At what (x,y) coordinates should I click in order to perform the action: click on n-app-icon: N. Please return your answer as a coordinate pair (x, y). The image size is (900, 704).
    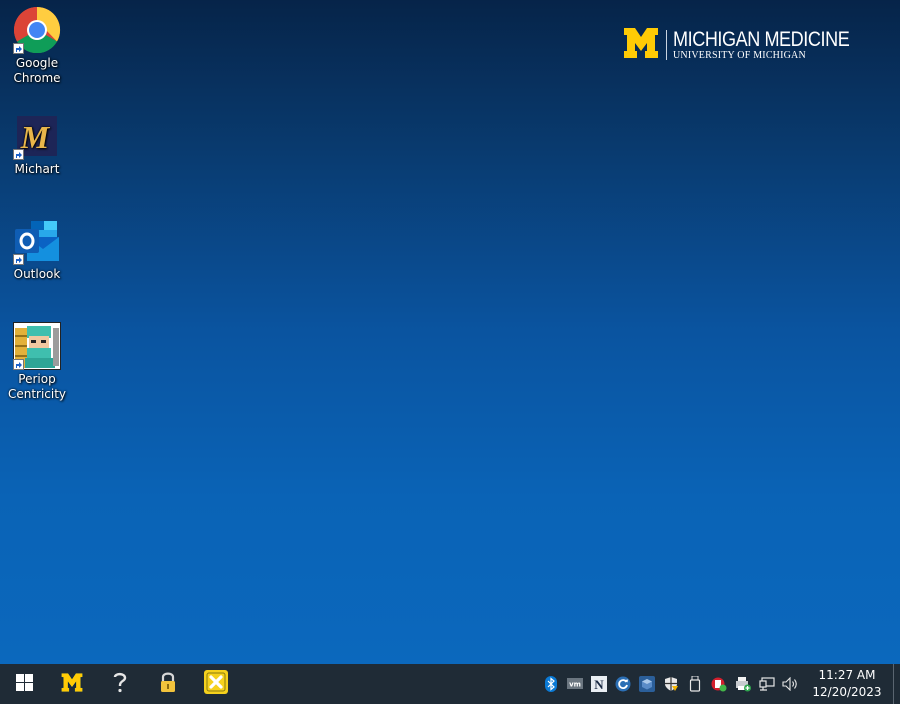
    Looking at the image, I should click on (599, 684).